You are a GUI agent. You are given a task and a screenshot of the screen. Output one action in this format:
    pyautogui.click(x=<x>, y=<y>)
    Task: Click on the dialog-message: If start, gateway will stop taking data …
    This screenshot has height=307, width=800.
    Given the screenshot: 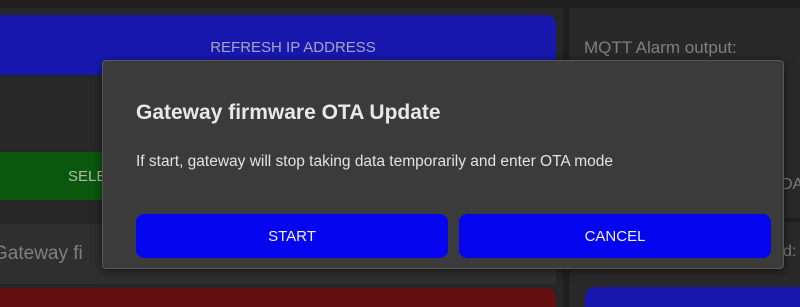 What is the action you would take?
    pyautogui.click(x=374, y=161)
    